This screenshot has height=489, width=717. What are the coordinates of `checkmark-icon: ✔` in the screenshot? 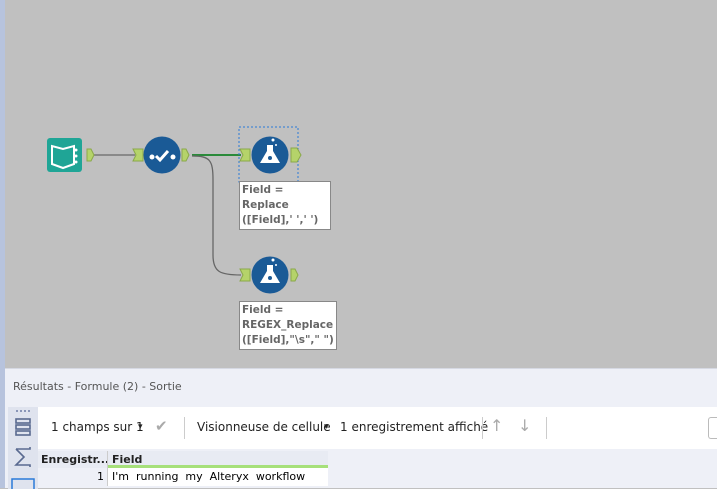 It's located at (161, 426).